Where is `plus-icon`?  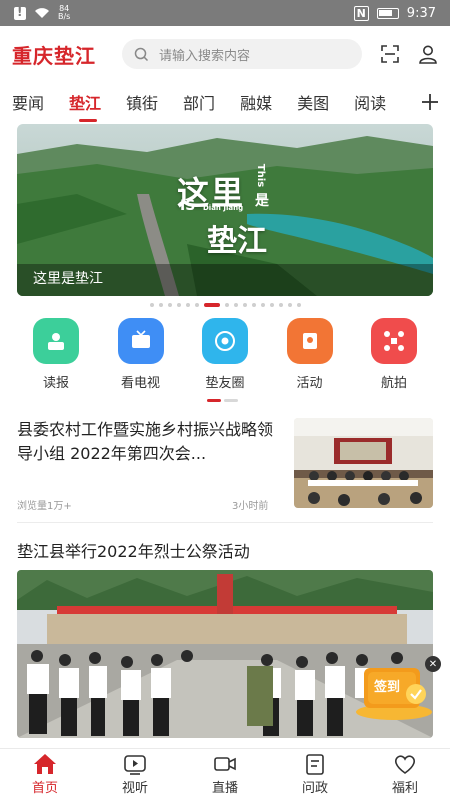 plus-icon is located at coordinates (430, 102).